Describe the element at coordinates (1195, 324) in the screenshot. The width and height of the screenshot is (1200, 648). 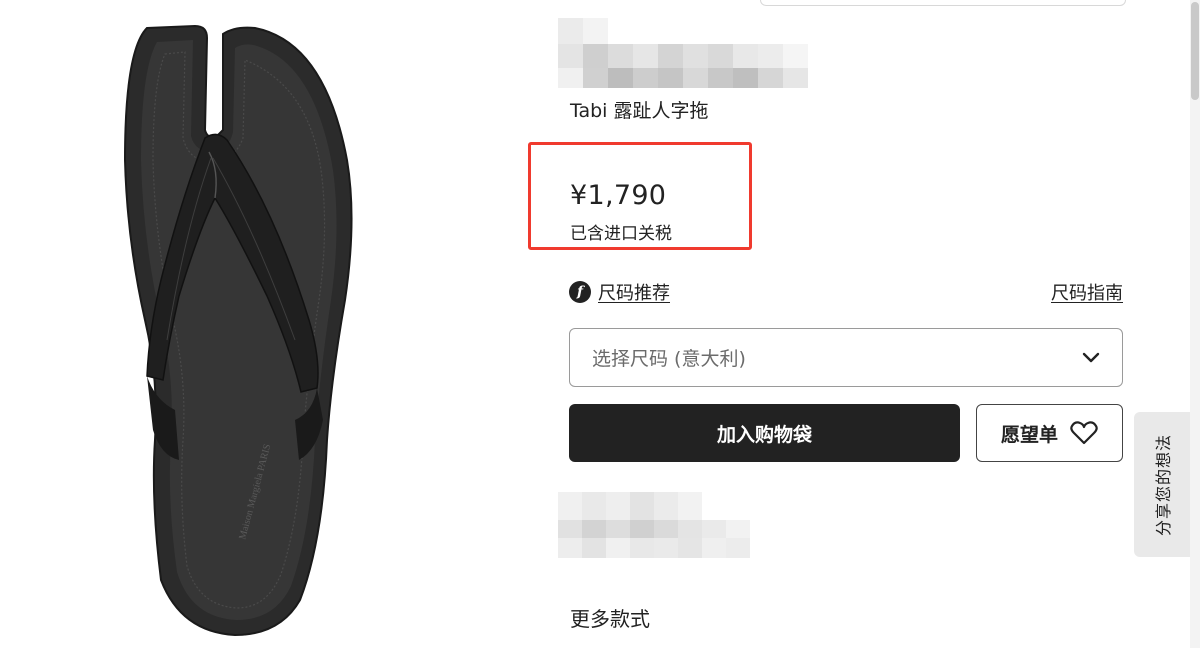
I see `scrollbar` at that location.